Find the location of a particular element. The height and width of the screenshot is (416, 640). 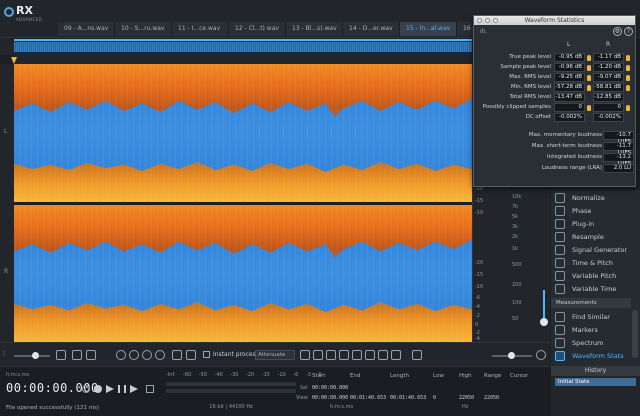

vertical-zoom is located at coordinates (544, 266).